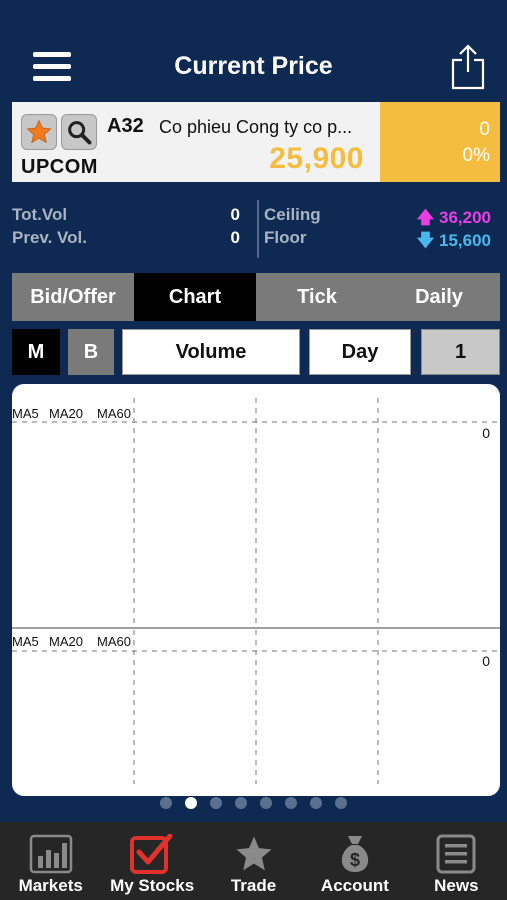 The height and width of the screenshot is (900, 507). I want to click on bottom-ma60-label: MA60, so click(114, 641).